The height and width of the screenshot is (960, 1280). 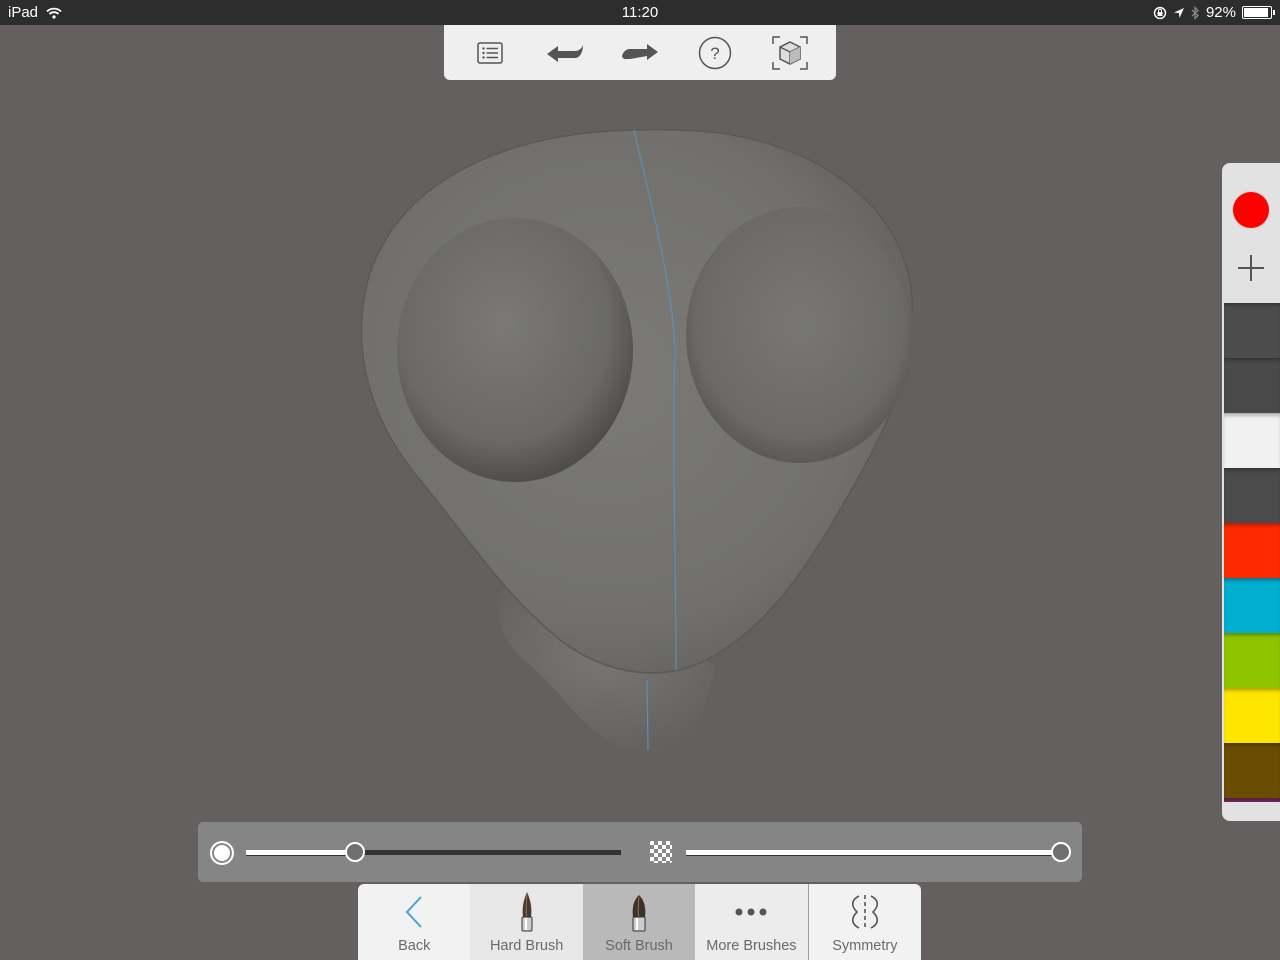 What do you see at coordinates (526, 946) in the screenshot?
I see `hard-brush-label: Hard Brush` at bounding box center [526, 946].